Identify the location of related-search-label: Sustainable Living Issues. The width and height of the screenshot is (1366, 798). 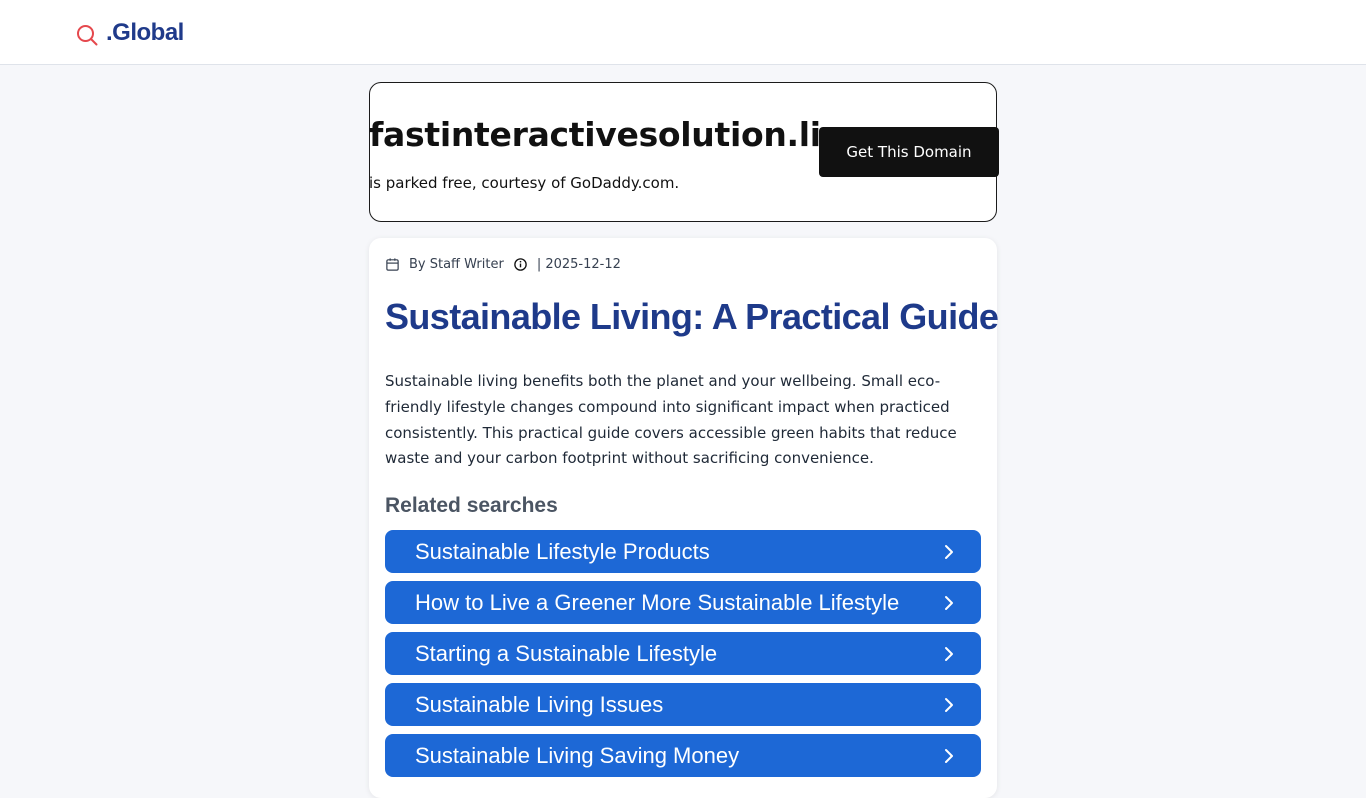
(539, 704).